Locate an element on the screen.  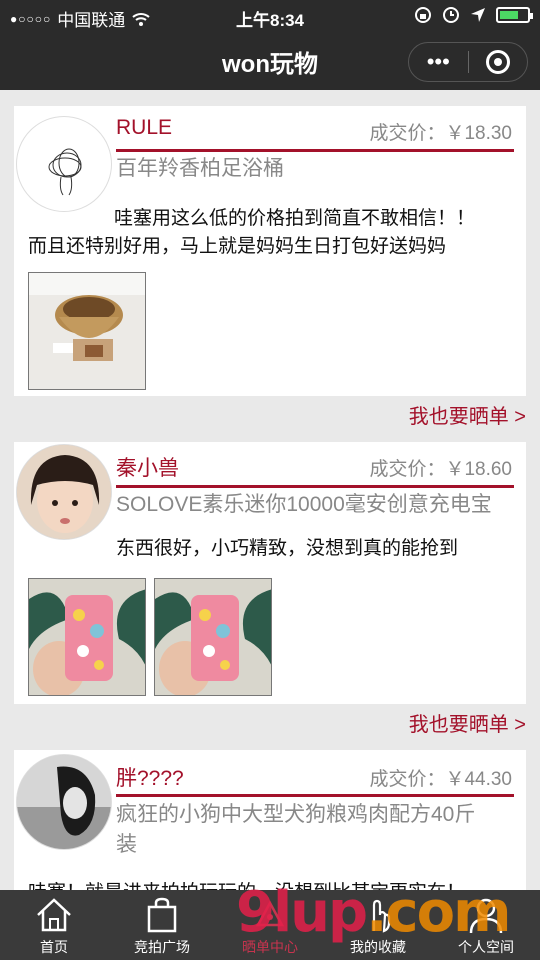
alarm-icon is located at coordinates (451, 15).